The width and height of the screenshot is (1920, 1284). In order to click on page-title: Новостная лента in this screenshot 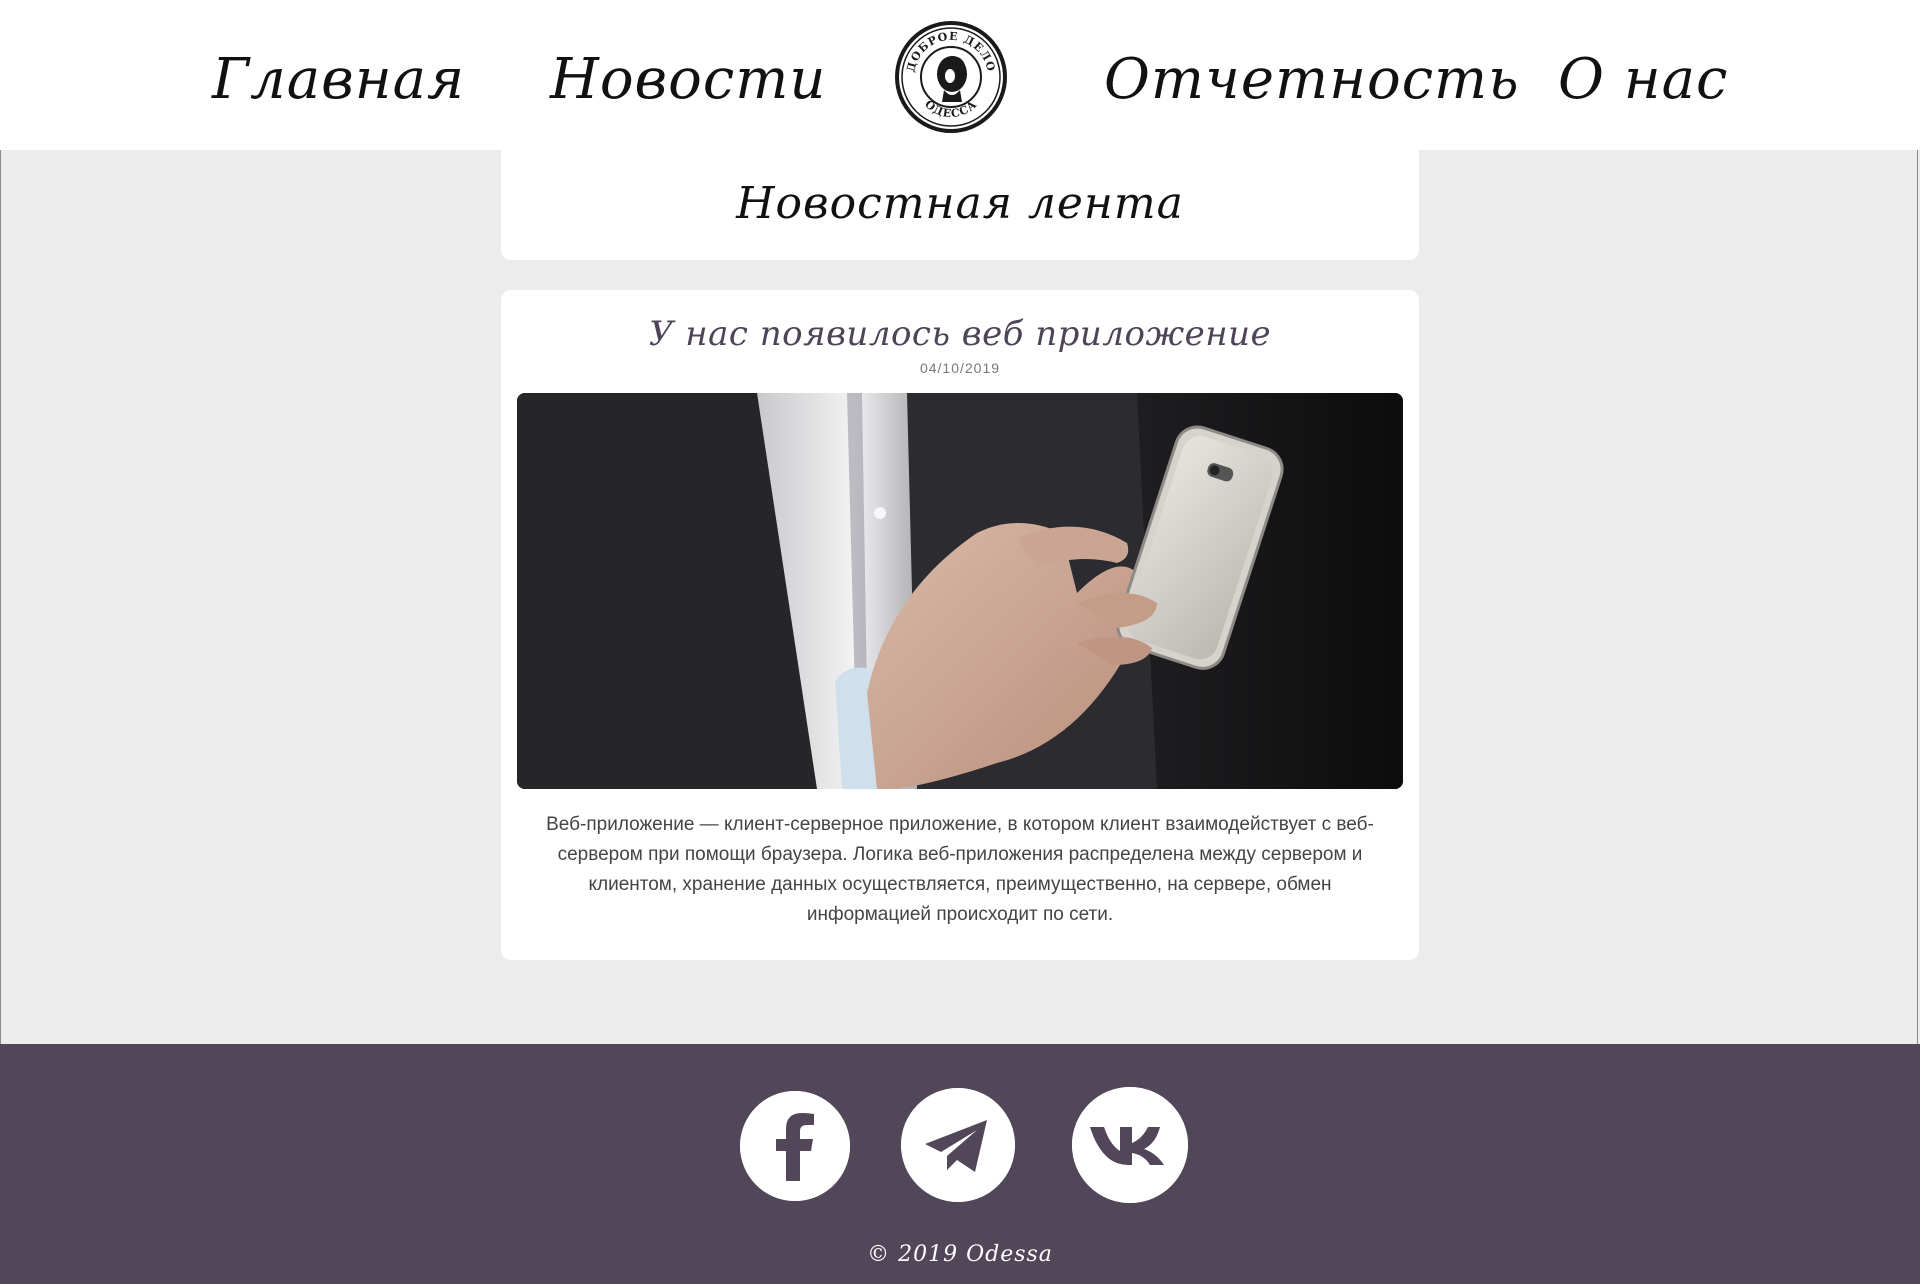, I will do `click(960, 203)`.